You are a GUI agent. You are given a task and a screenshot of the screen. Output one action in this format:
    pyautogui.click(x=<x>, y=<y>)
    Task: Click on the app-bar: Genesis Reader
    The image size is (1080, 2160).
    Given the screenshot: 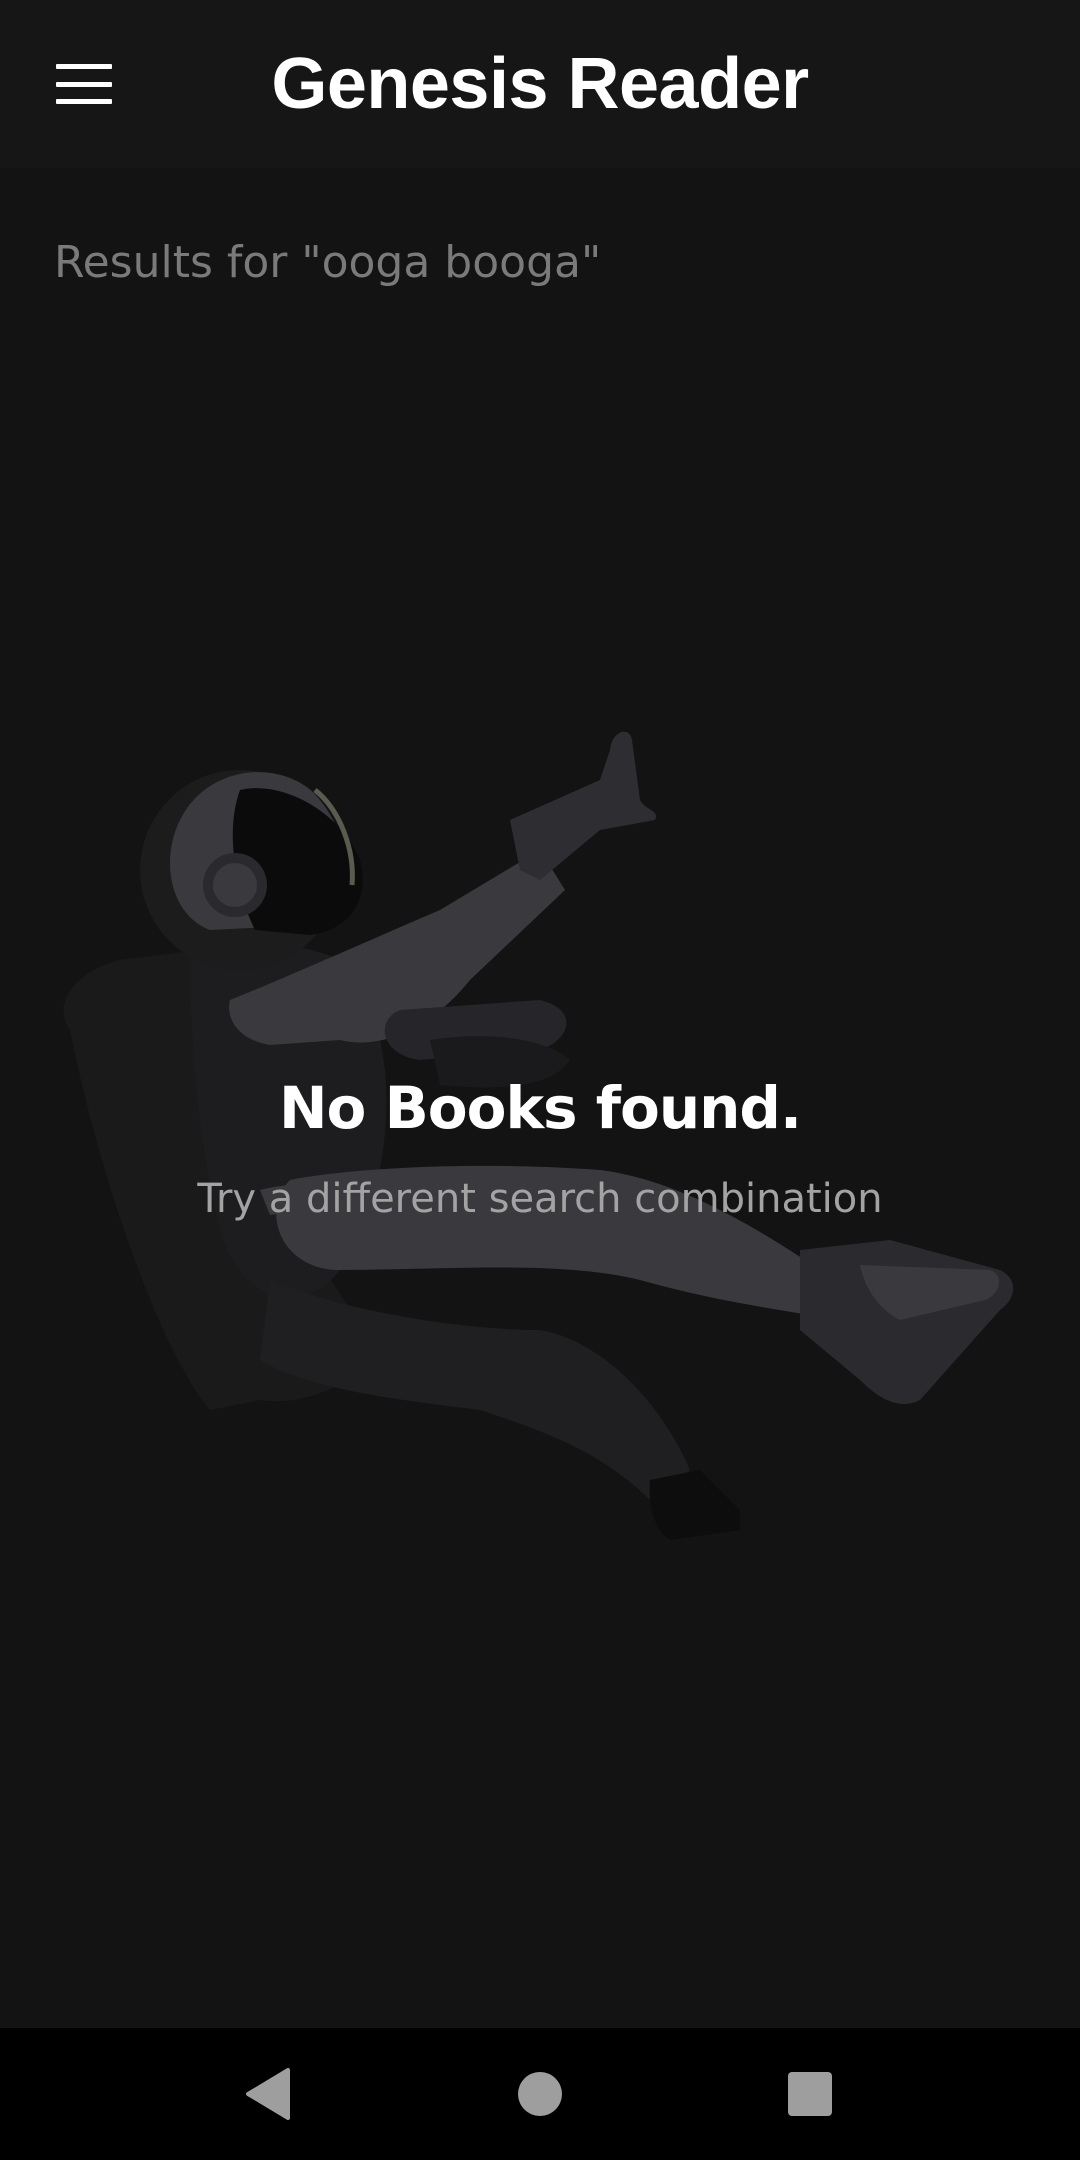 What is the action you would take?
    pyautogui.click(x=540, y=84)
    